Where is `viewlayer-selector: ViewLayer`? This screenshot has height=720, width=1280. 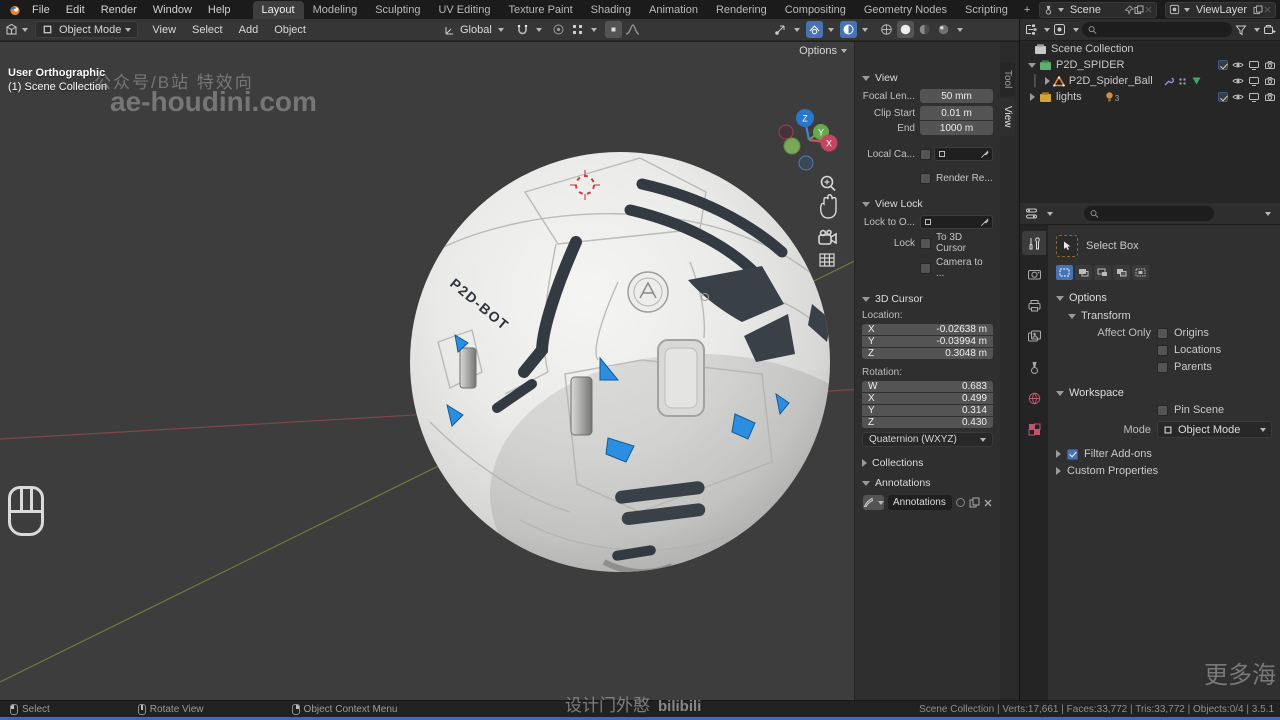 viewlayer-selector: ViewLayer is located at coordinates (1220, 9).